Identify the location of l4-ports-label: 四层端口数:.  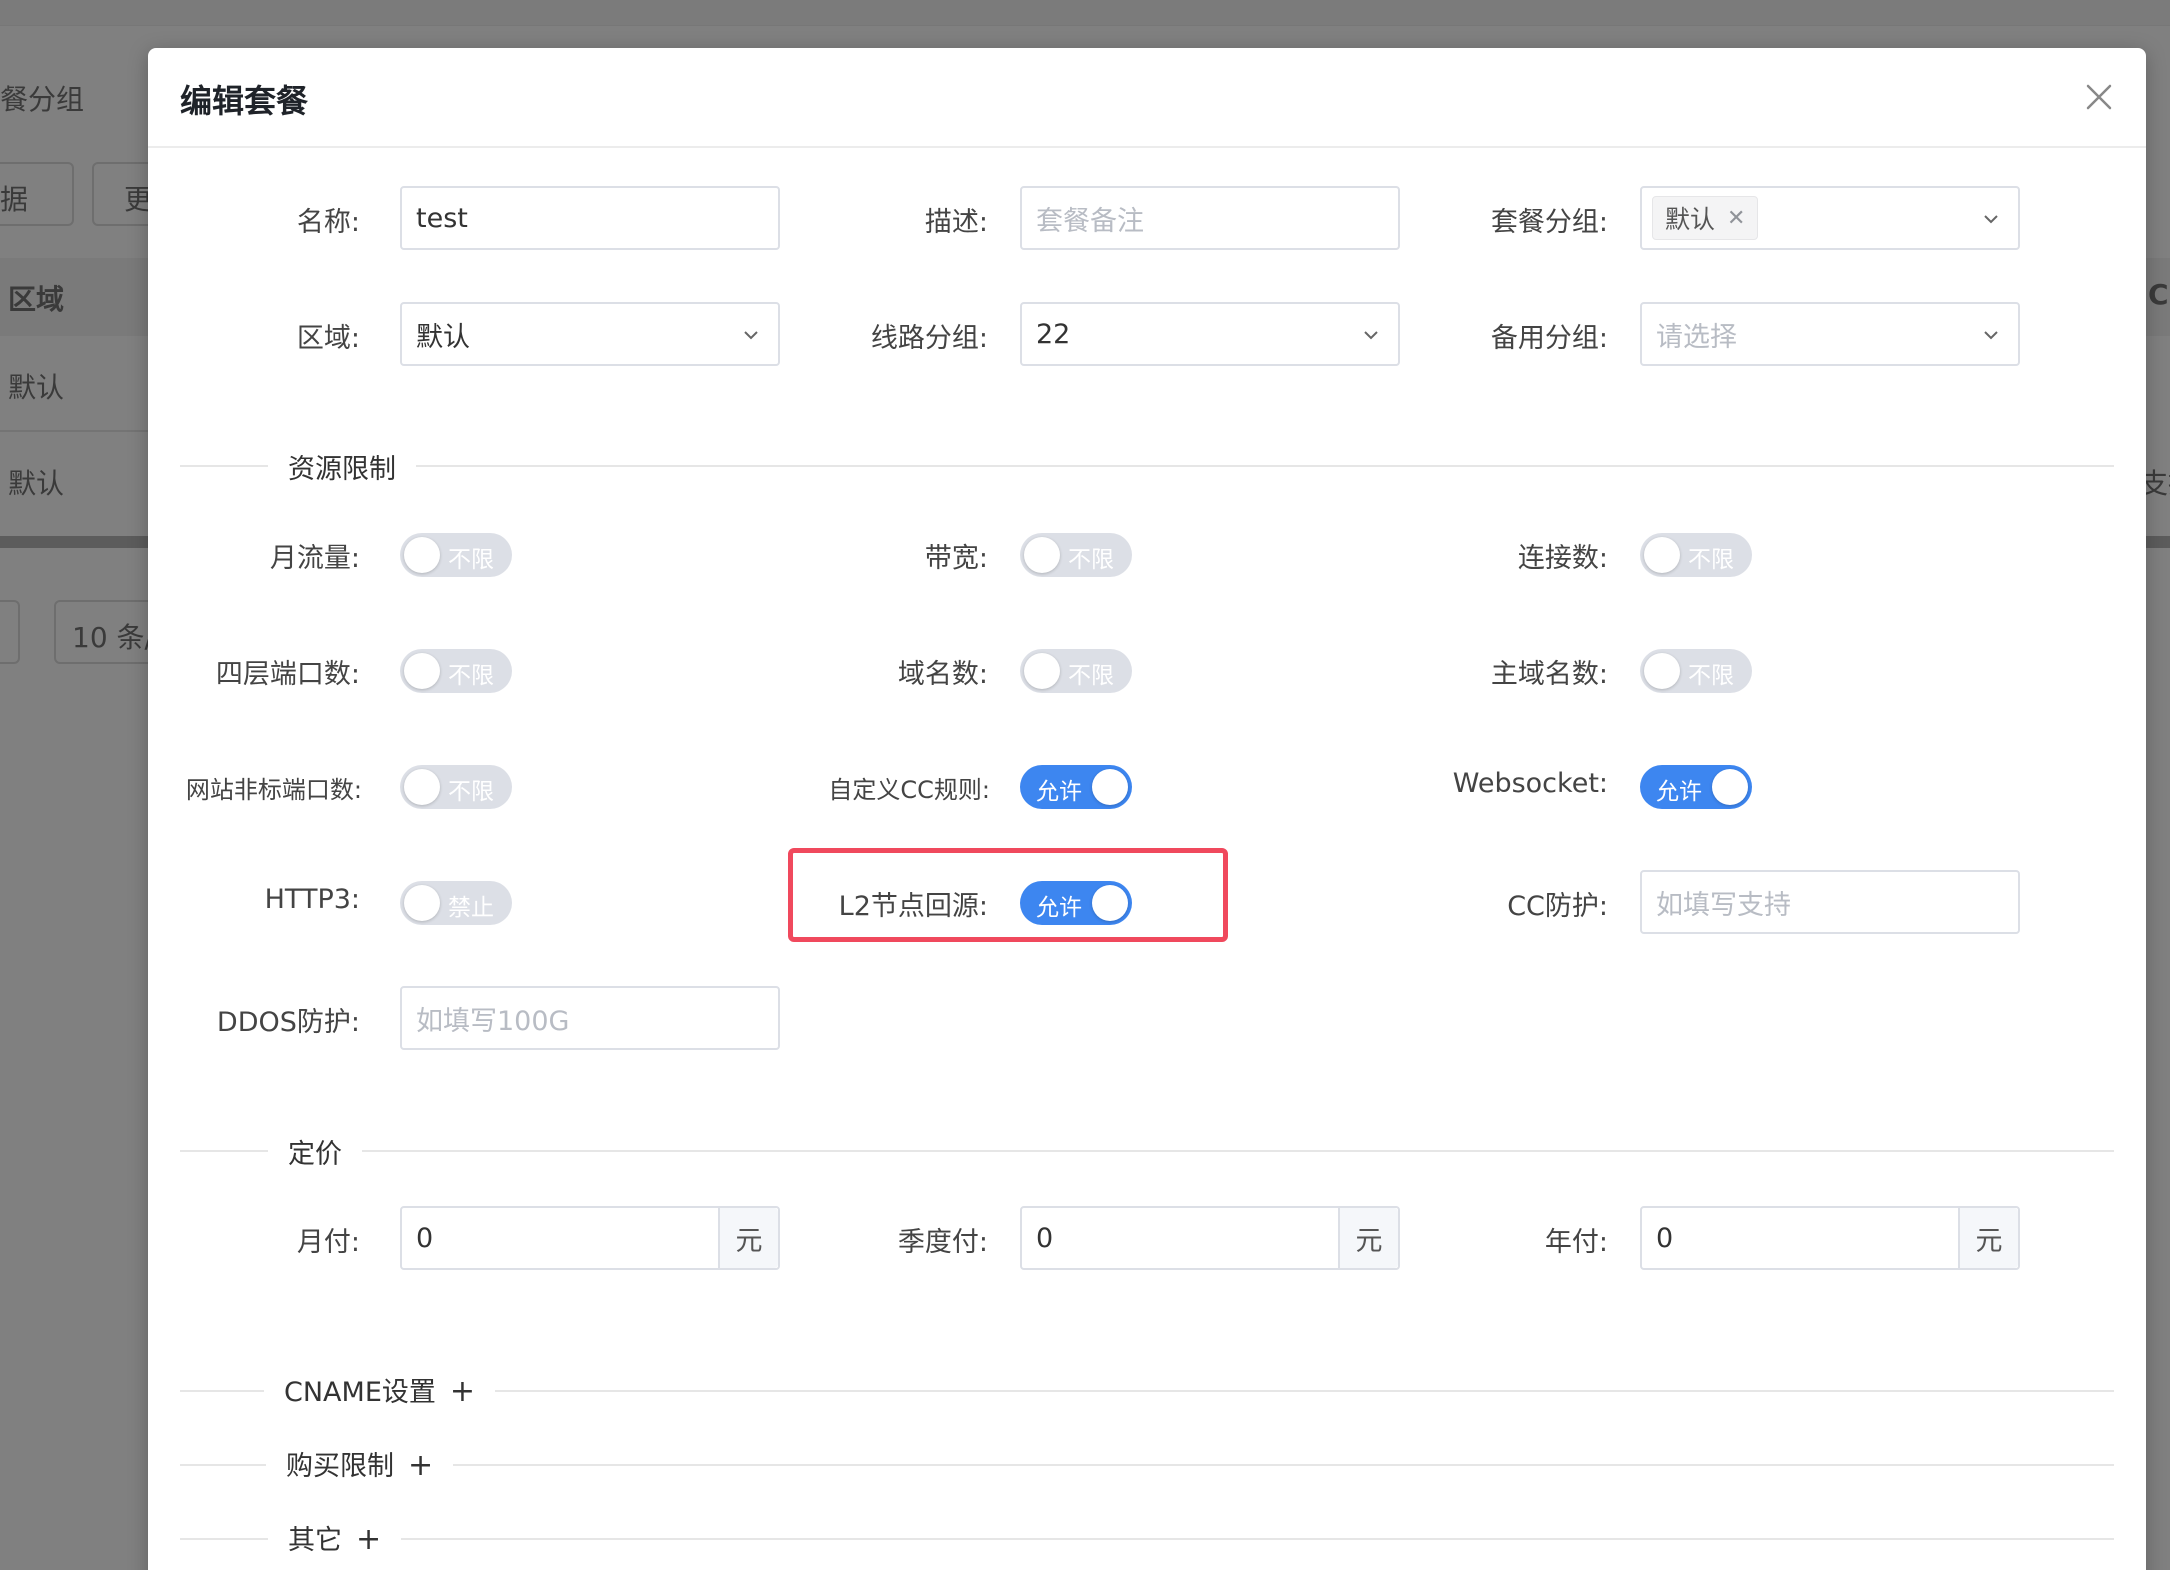
(287, 674).